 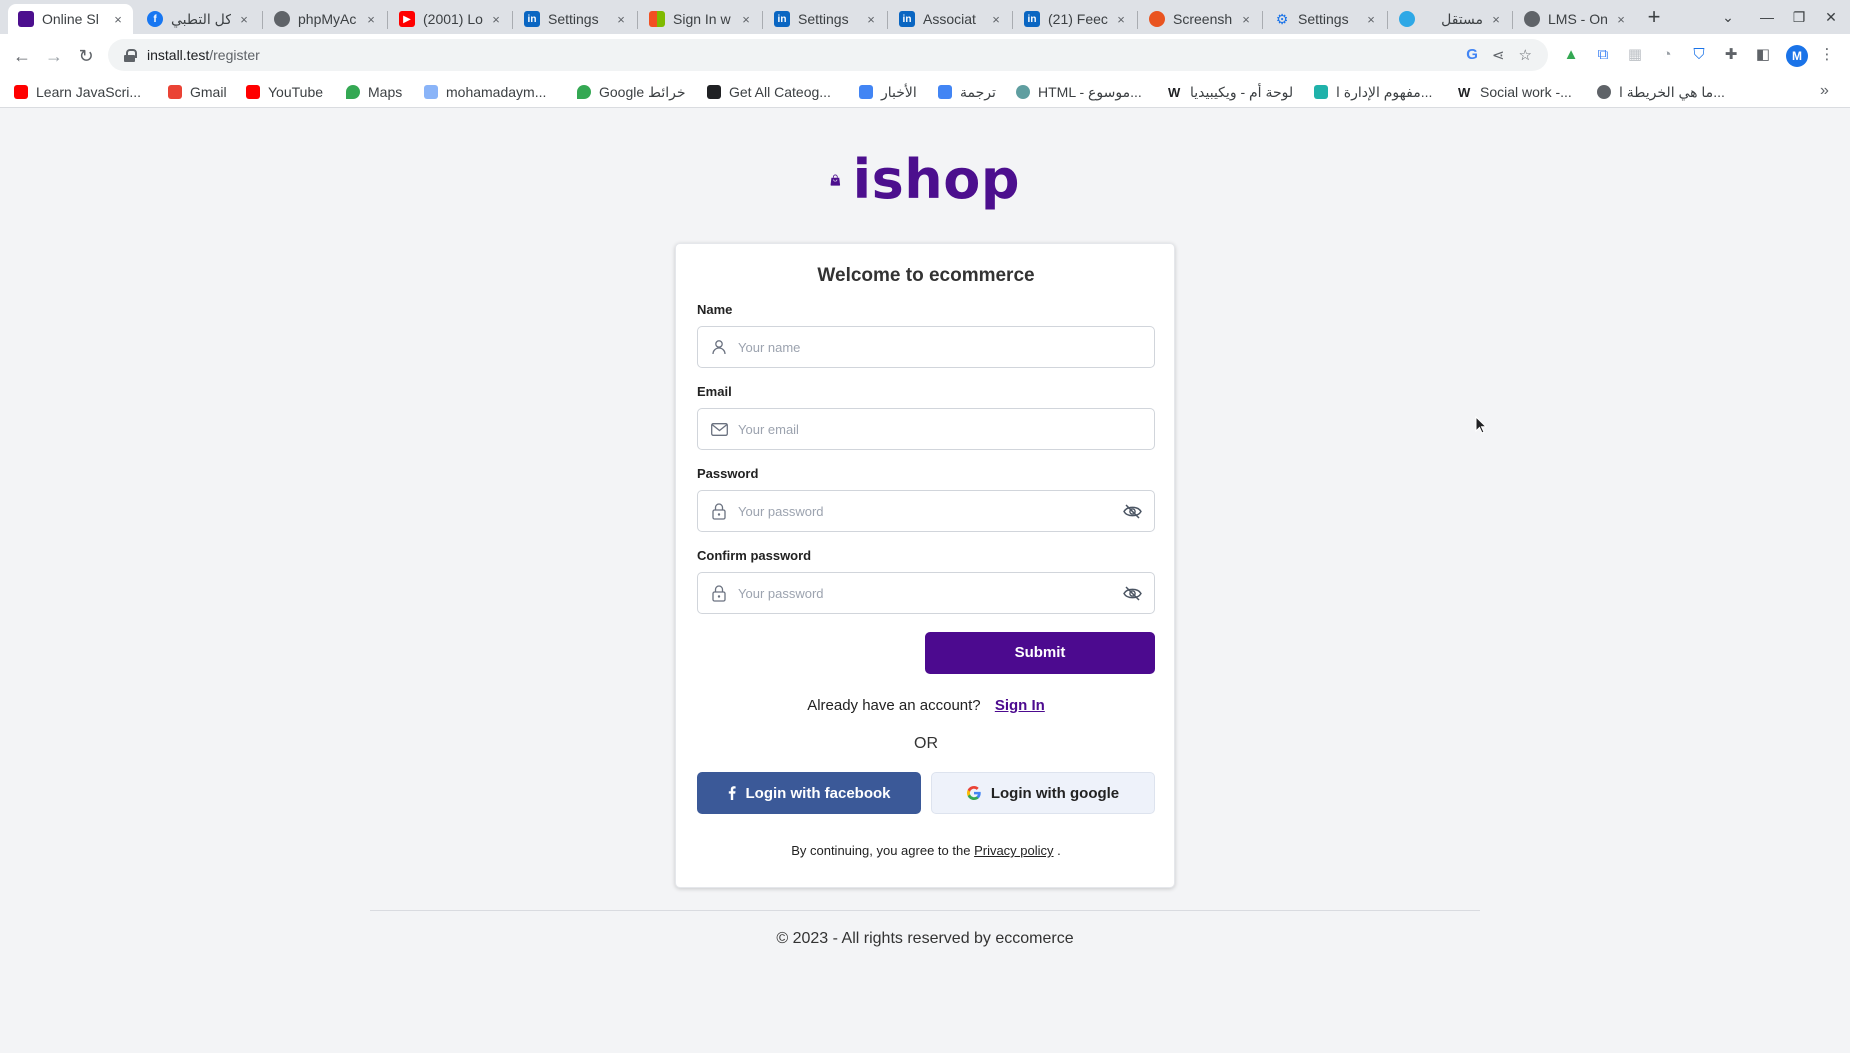 What do you see at coordinates (631, 92) in the screenshot?
I see `bookmark-item: Google خرائط` at bounding box center [631, 92].